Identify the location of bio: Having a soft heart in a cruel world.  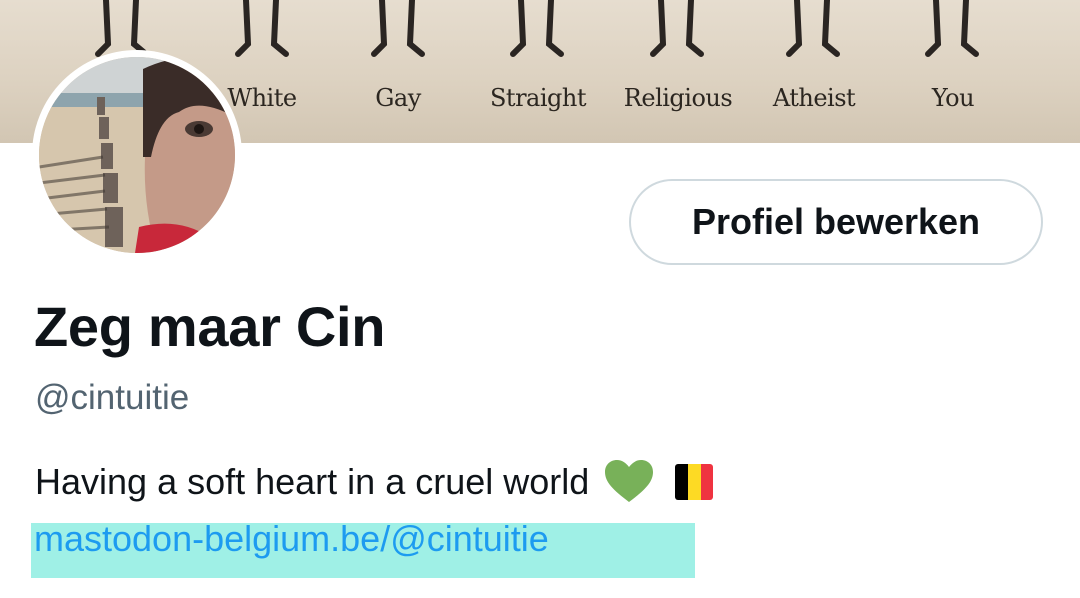
(374, 482).